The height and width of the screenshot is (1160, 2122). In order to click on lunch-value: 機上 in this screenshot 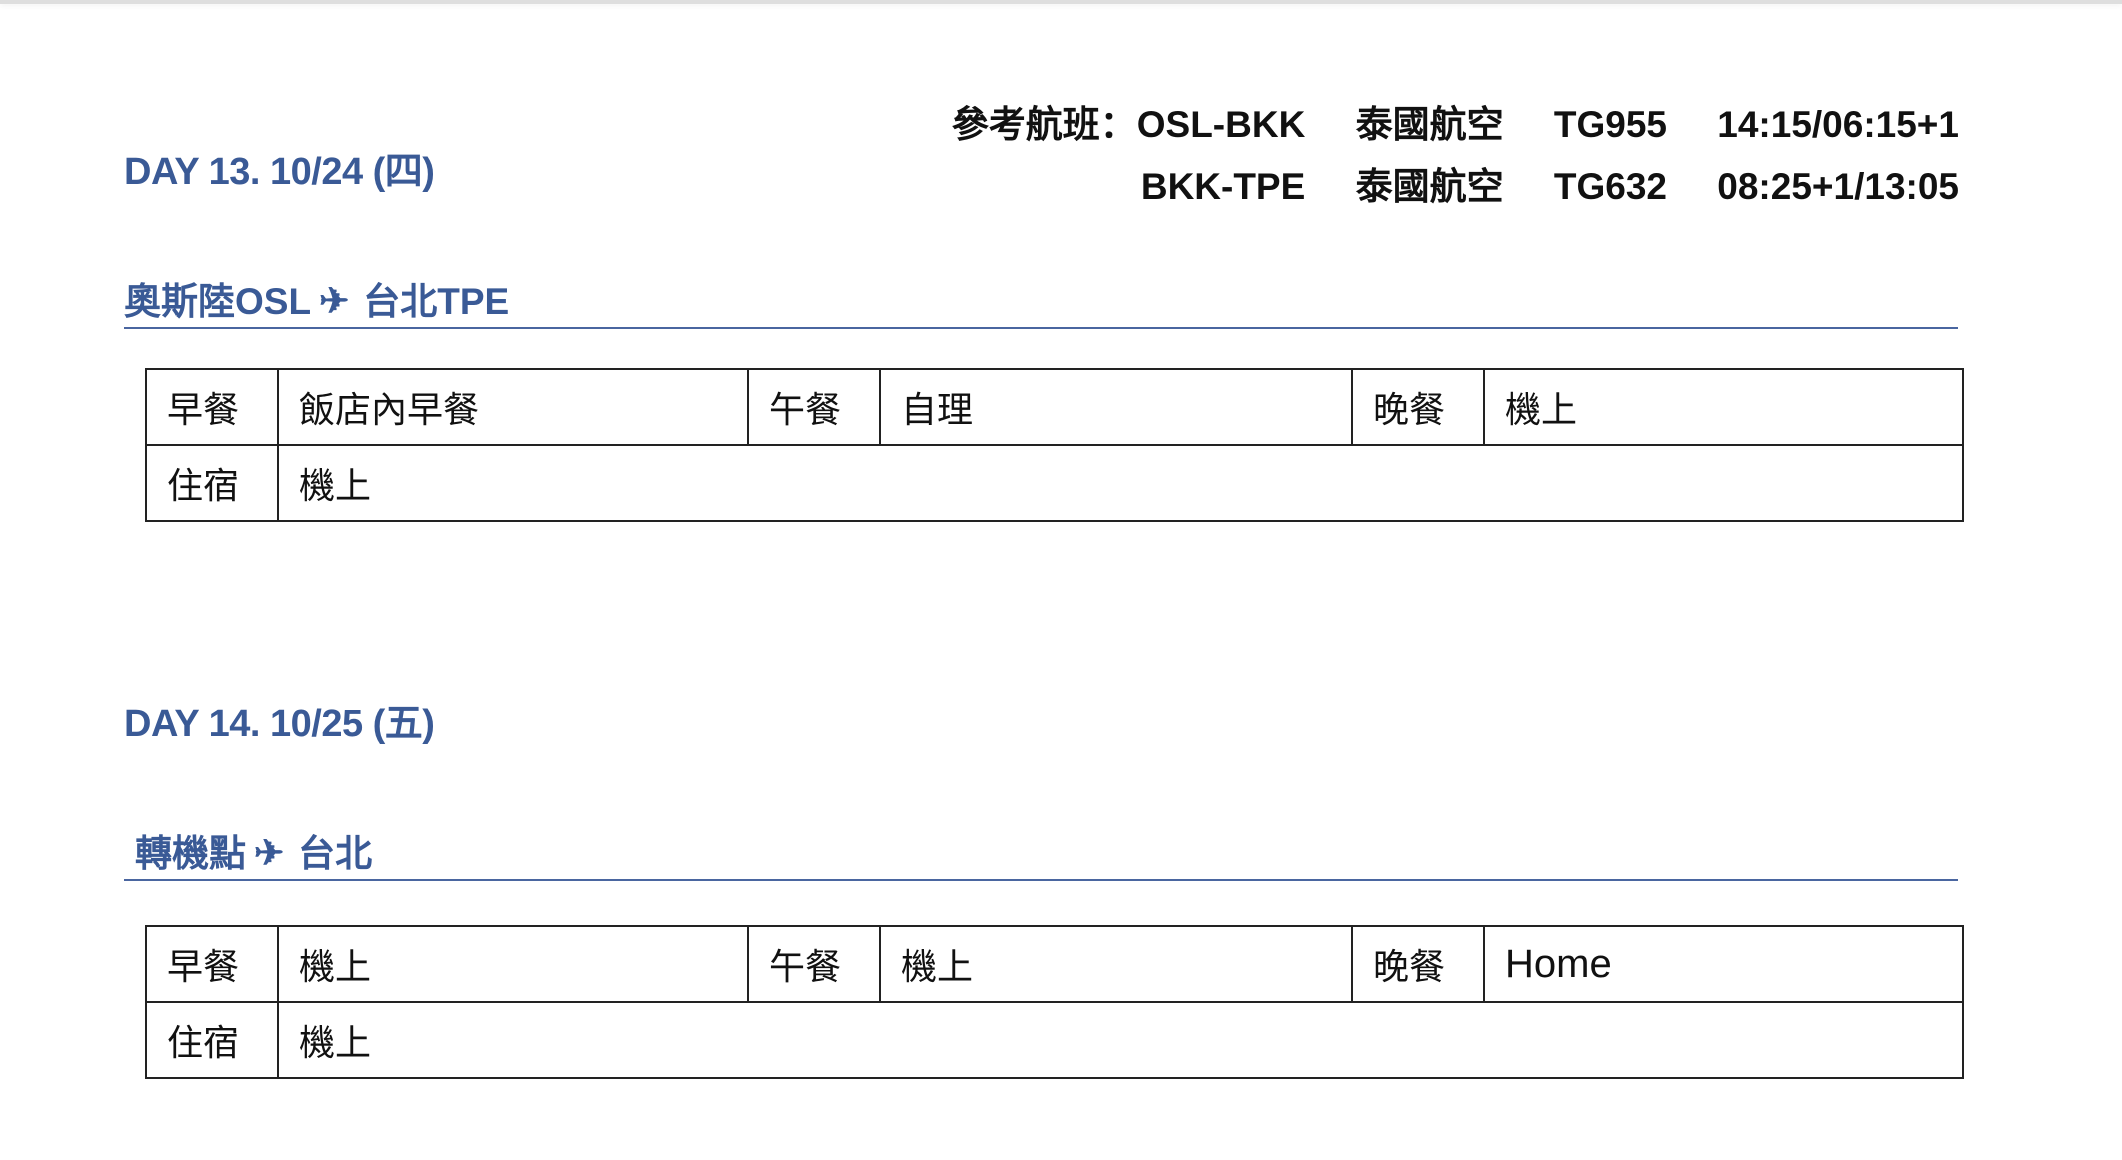, I will do `click(1116, 964)`.